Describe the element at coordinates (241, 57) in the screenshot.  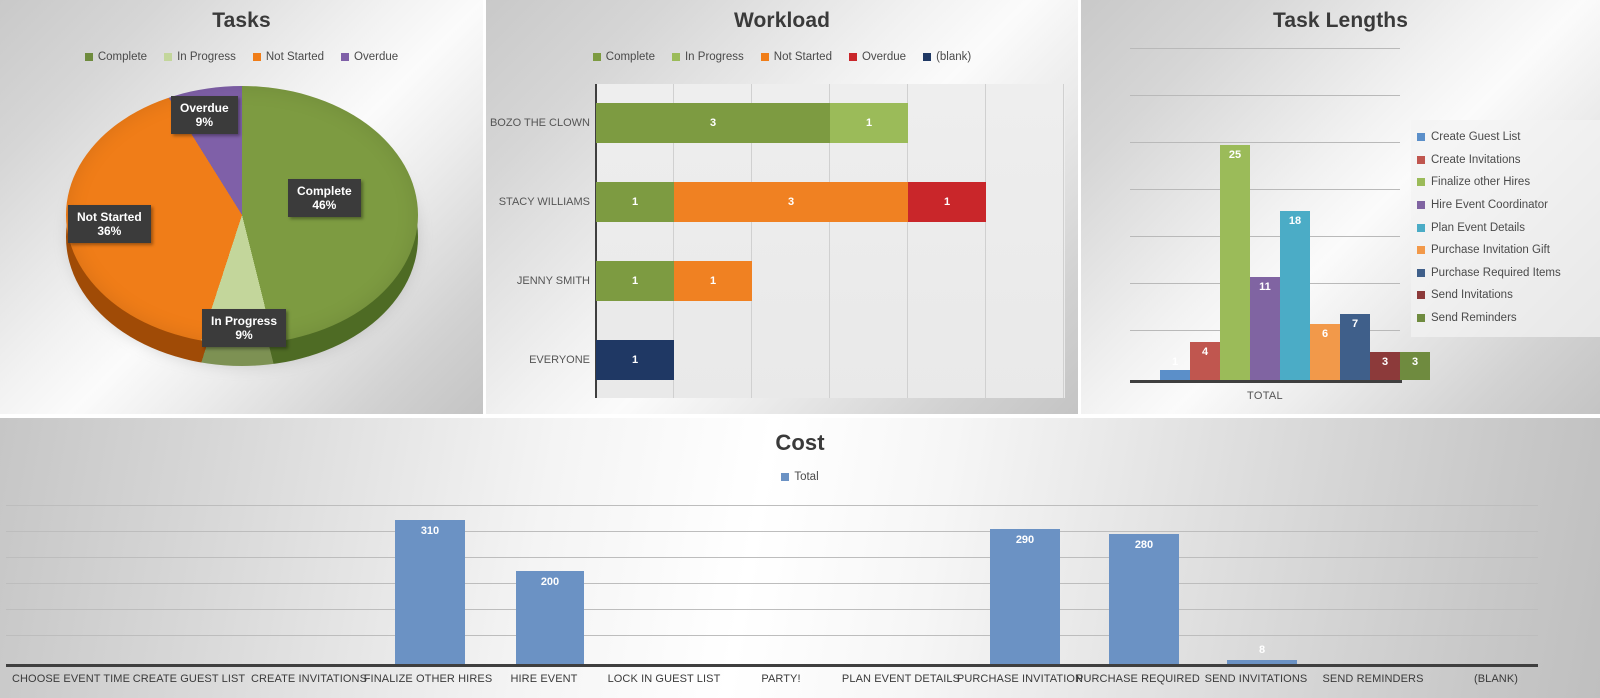
I see `tasks-legend: Complete In Progress Not Started Overdue` at that location.